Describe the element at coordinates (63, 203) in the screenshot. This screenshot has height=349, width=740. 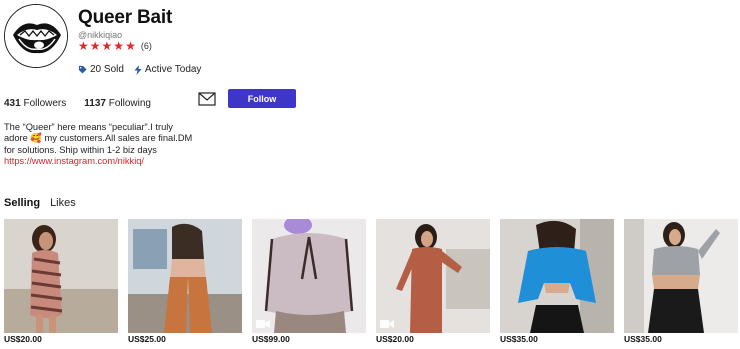
I see `tab-likes: Likes` at that location.